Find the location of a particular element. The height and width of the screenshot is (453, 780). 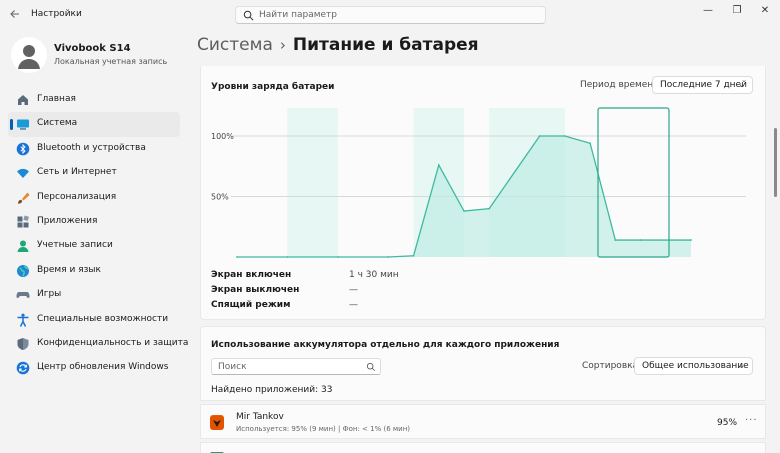

sidebar-item-home: Главная is located at coordinates (94, 100).